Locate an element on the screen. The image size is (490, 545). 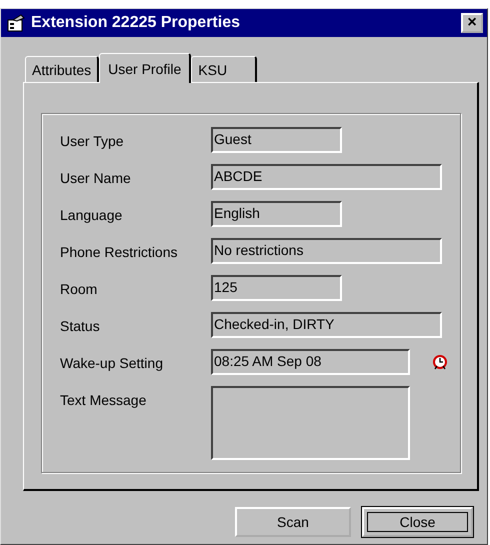
properties-icon is located at coordinates (16, 23).